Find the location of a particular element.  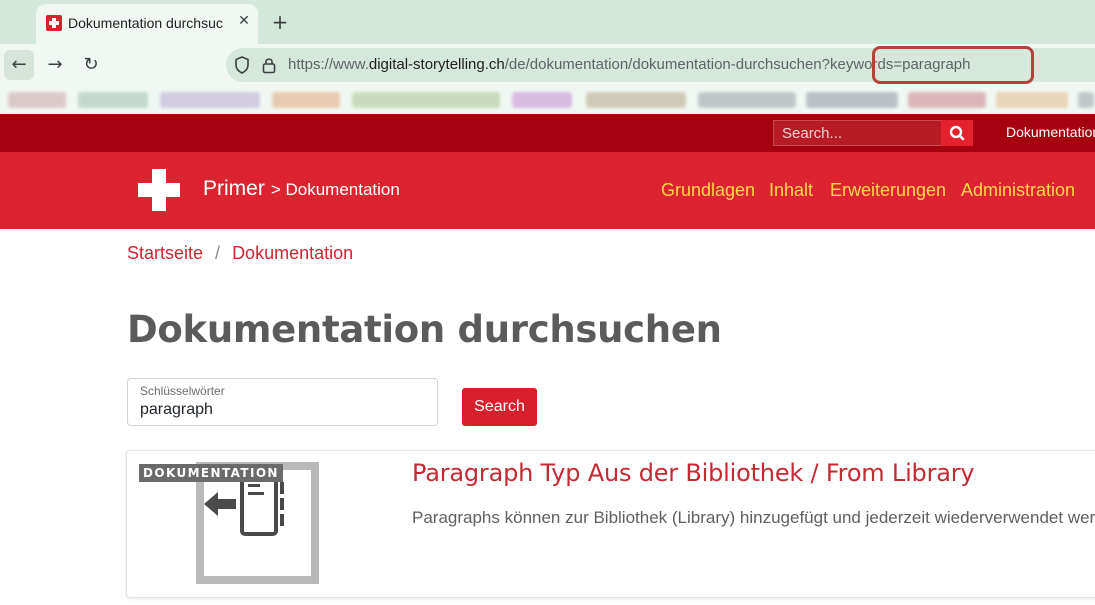

brand: Primer > Dokumentation is located at coordinates (301, 189).